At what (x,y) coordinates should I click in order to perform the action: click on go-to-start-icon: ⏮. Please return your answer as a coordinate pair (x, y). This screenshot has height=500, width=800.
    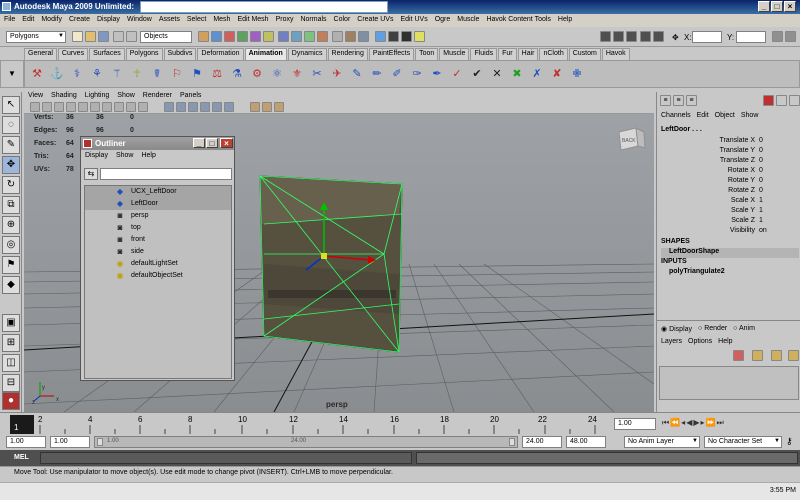
    Looking at the image, I should click on (666, 422).